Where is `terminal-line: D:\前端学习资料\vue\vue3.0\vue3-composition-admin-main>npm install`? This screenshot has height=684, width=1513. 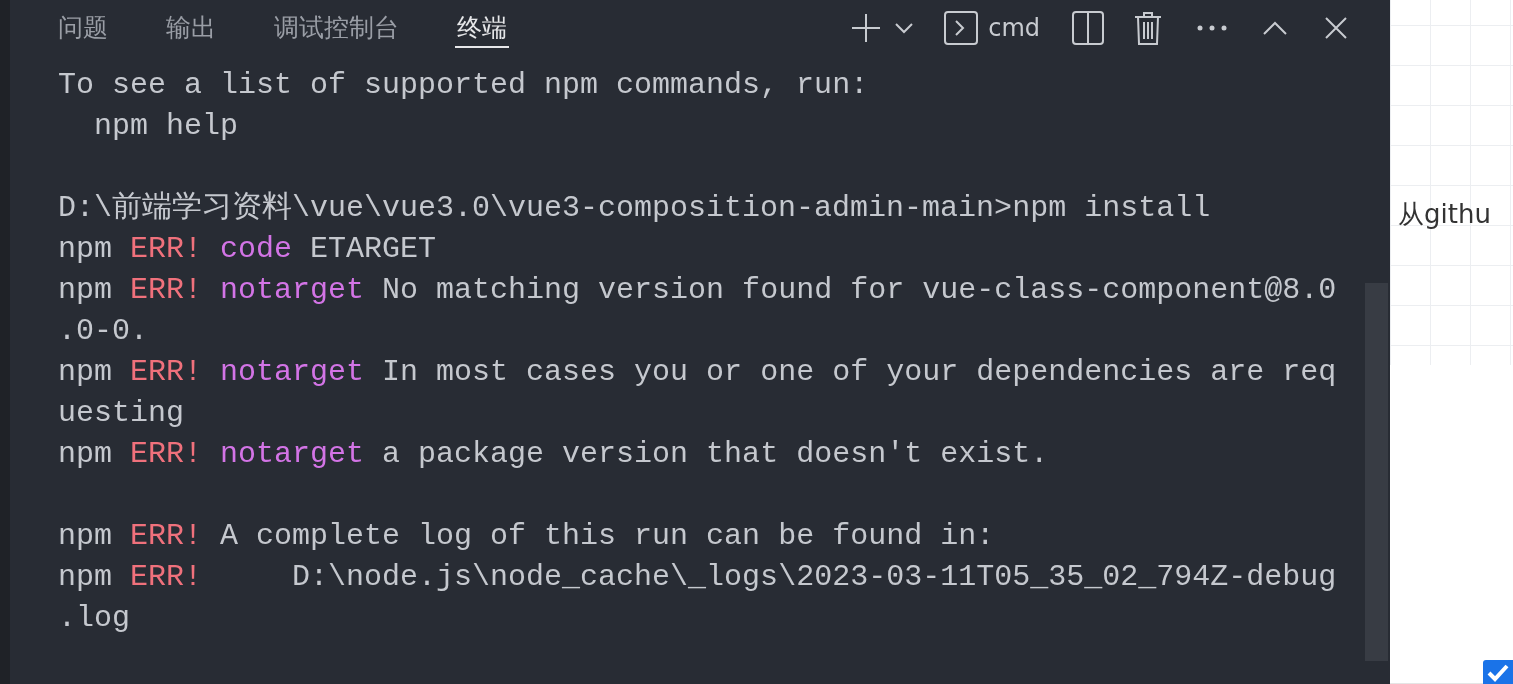
terminal-line: D:\前端学习资料\vue\vue3.0\vue3-composition-admin-main>npm install is located at coordinates (635, 208).